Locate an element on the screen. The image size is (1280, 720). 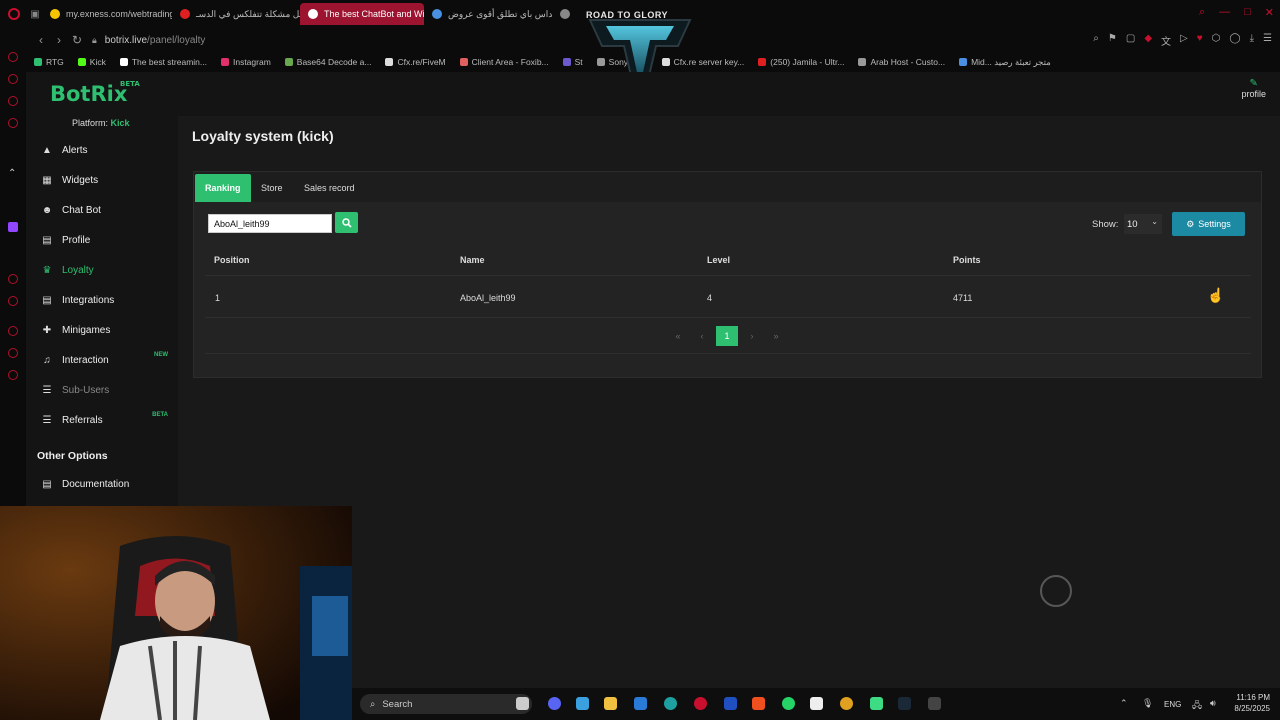
search-input is located at coordinates (270, 223).